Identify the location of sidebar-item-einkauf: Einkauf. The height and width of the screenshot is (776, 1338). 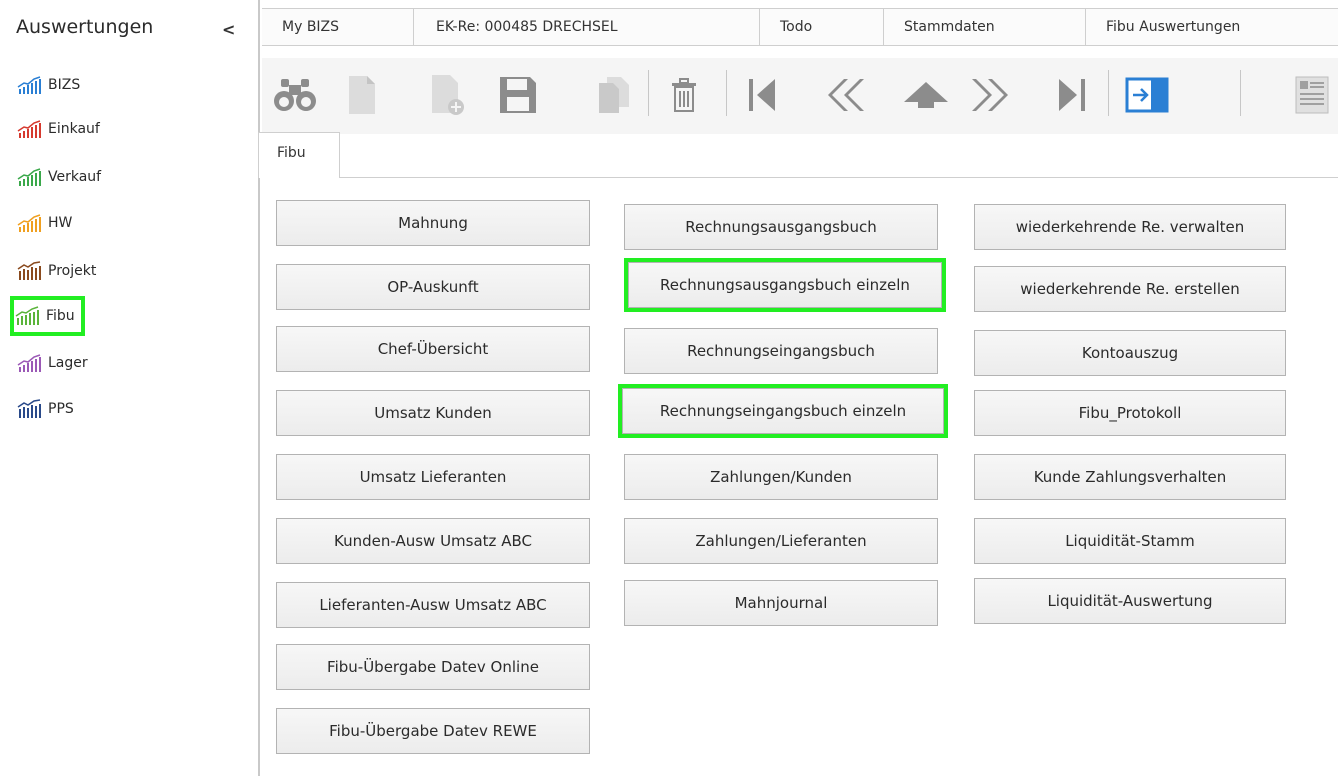
(57, 129).